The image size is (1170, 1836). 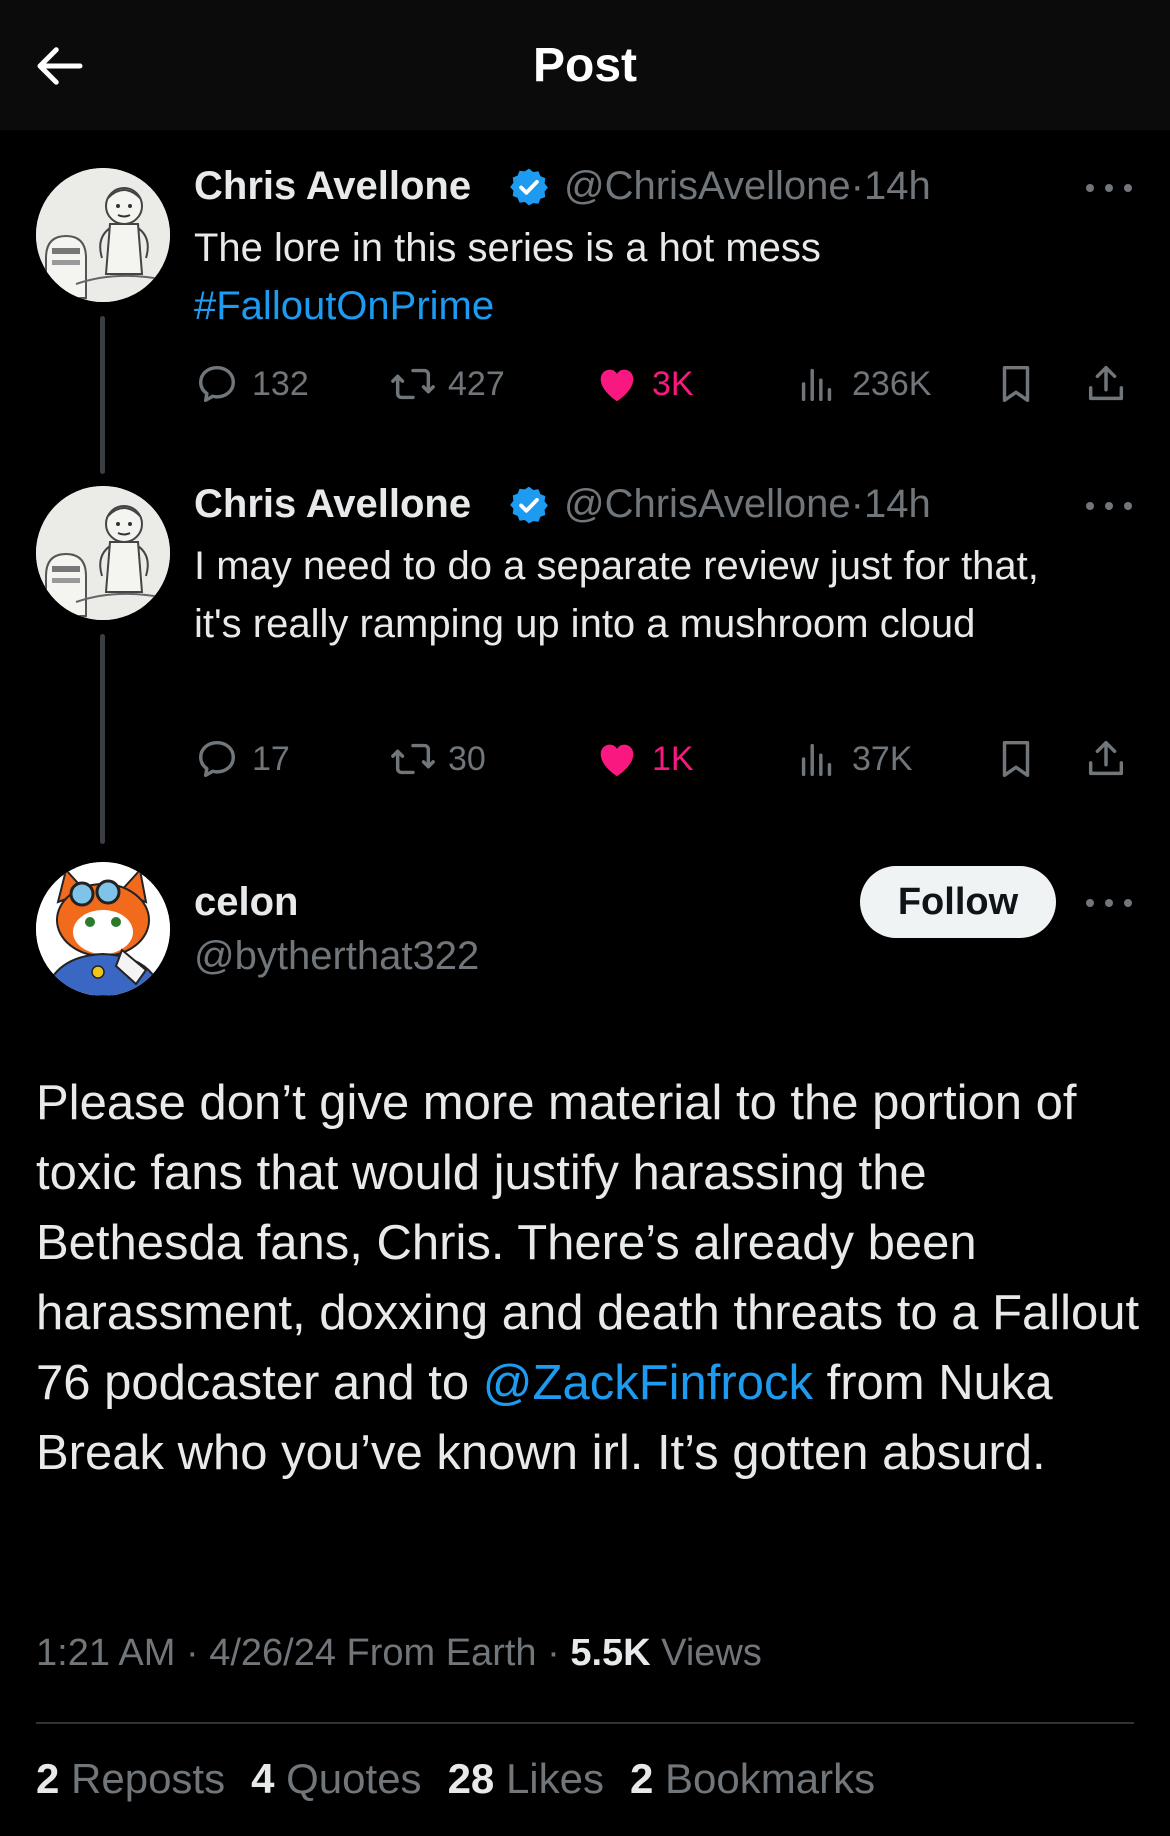 What do you see at coordinates (336, 956) in the screenshot?
I see `author-handle: @bytherthat322` at bounding box center [336, 956].